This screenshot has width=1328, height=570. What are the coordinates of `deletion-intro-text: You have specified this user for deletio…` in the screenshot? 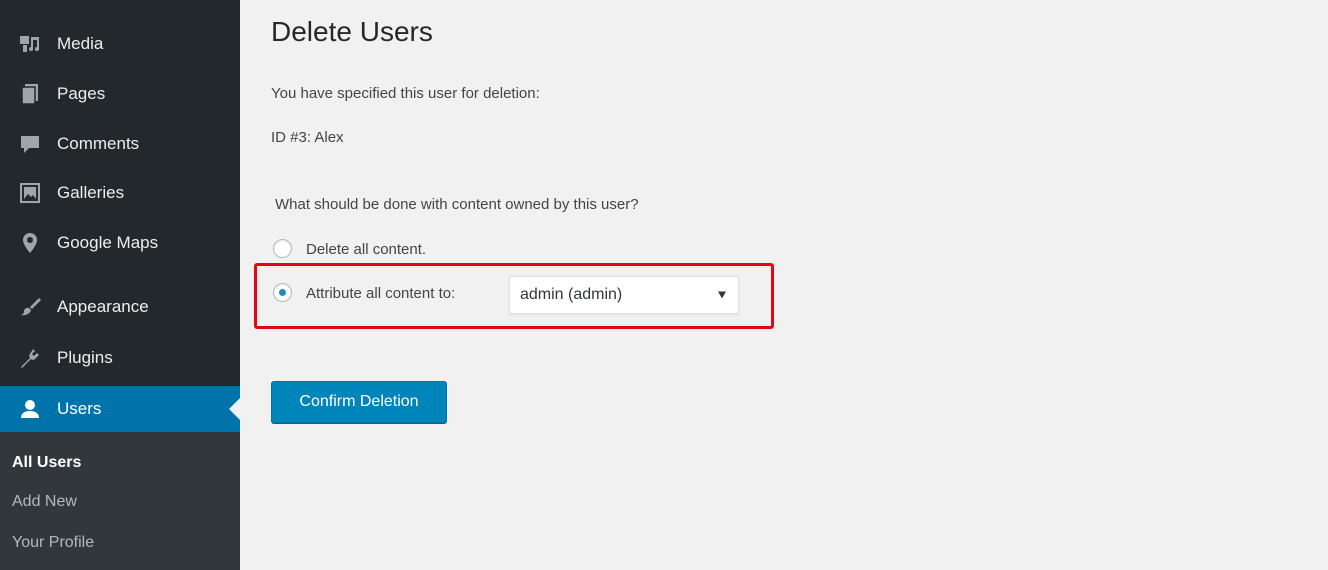 It's located at (405, 93).